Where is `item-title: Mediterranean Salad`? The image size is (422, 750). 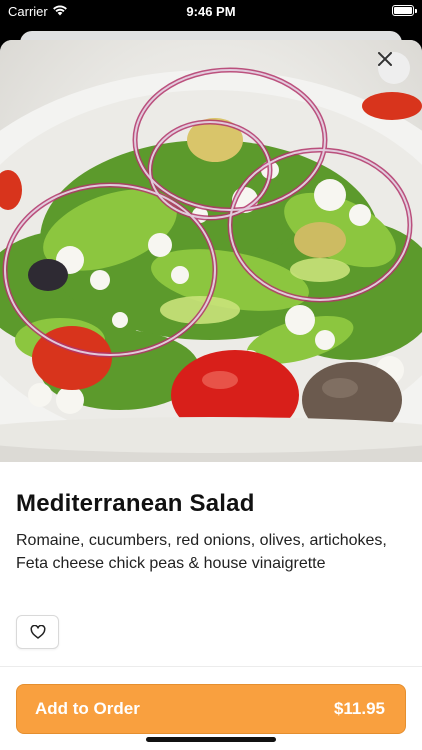
item-title: Mediterranean Salad is located at coordinates (135, 503).